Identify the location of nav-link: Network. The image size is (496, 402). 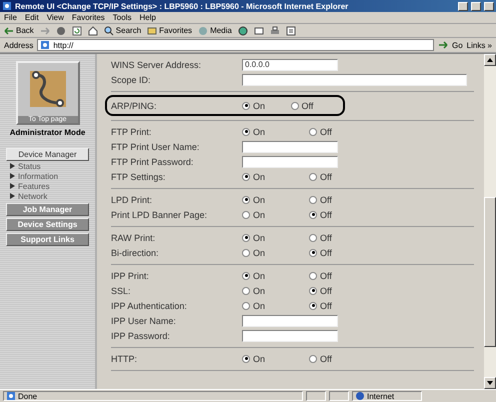
(29, 197).